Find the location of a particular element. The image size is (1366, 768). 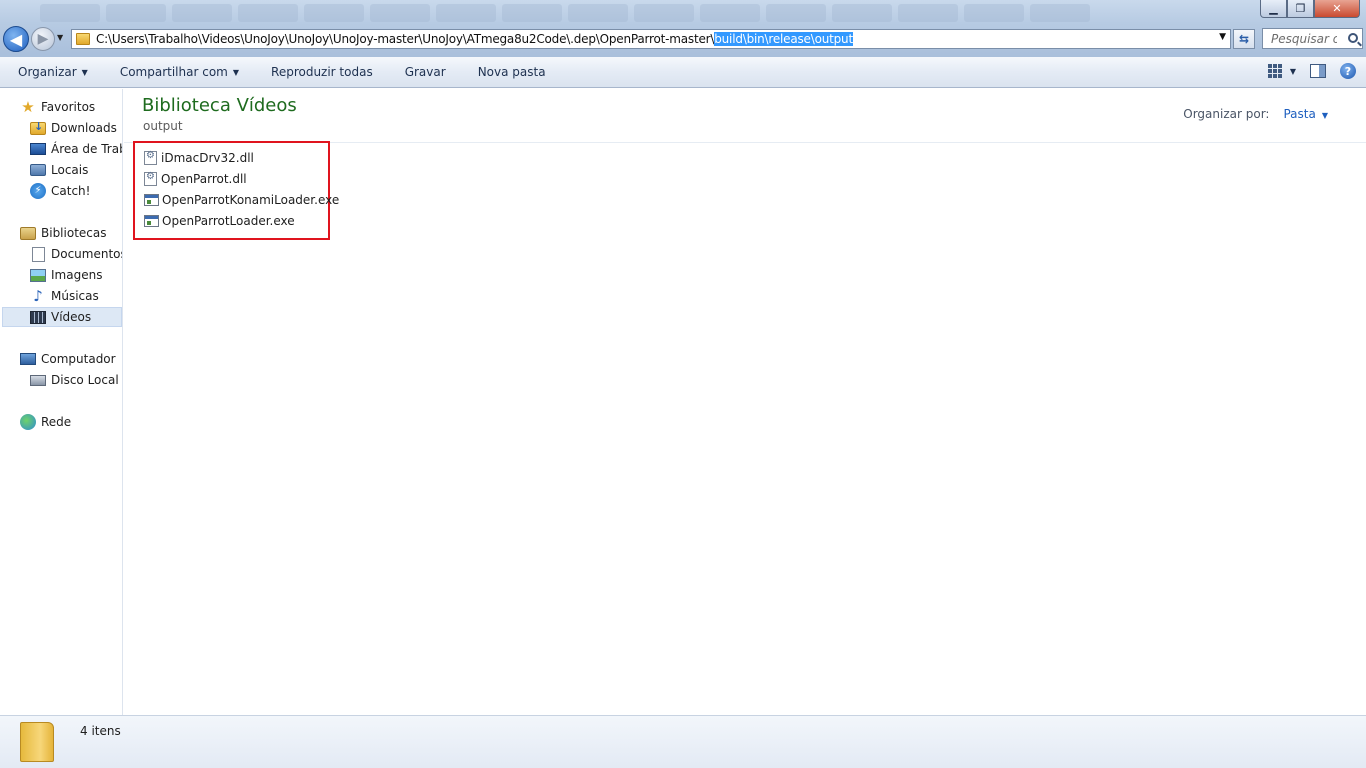

file-item: OpenParrotKonamiLoader.exe is located at coordinates (241, 200).